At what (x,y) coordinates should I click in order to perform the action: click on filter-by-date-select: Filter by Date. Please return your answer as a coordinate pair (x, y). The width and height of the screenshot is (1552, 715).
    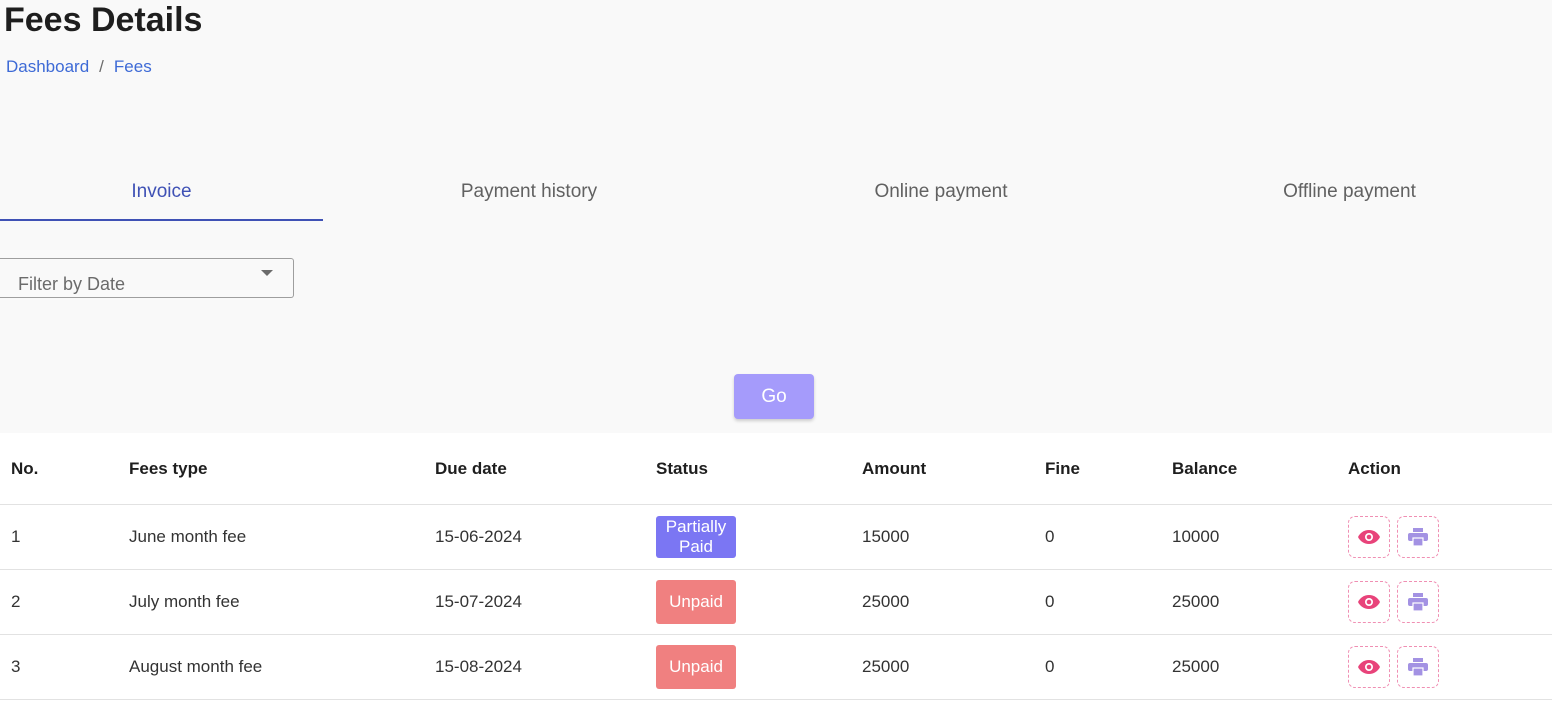
    Looking at the image, I should click on (147, 278).